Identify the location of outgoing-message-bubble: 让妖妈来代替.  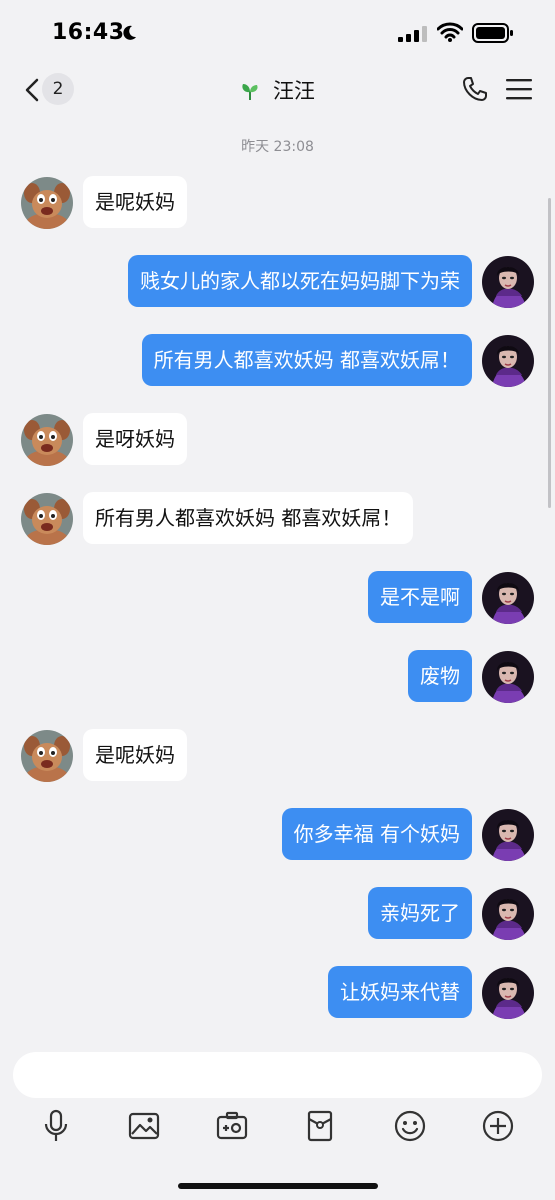
(400, 992).